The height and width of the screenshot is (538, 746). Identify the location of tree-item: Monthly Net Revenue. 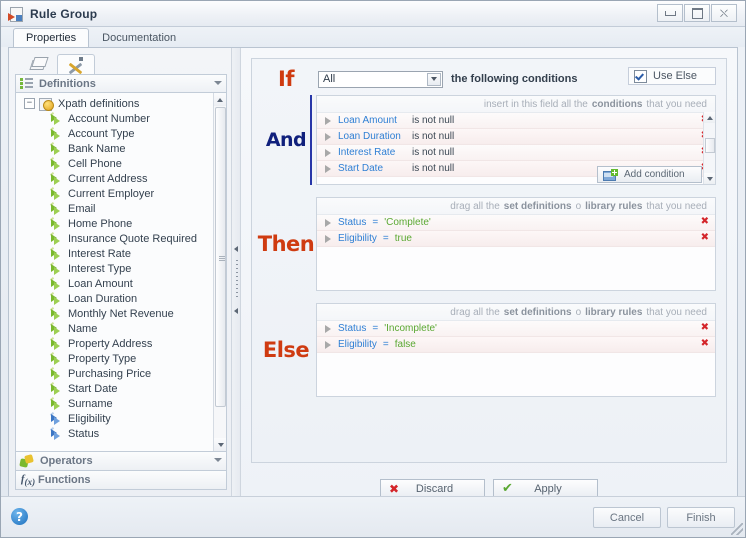
(124, 313).